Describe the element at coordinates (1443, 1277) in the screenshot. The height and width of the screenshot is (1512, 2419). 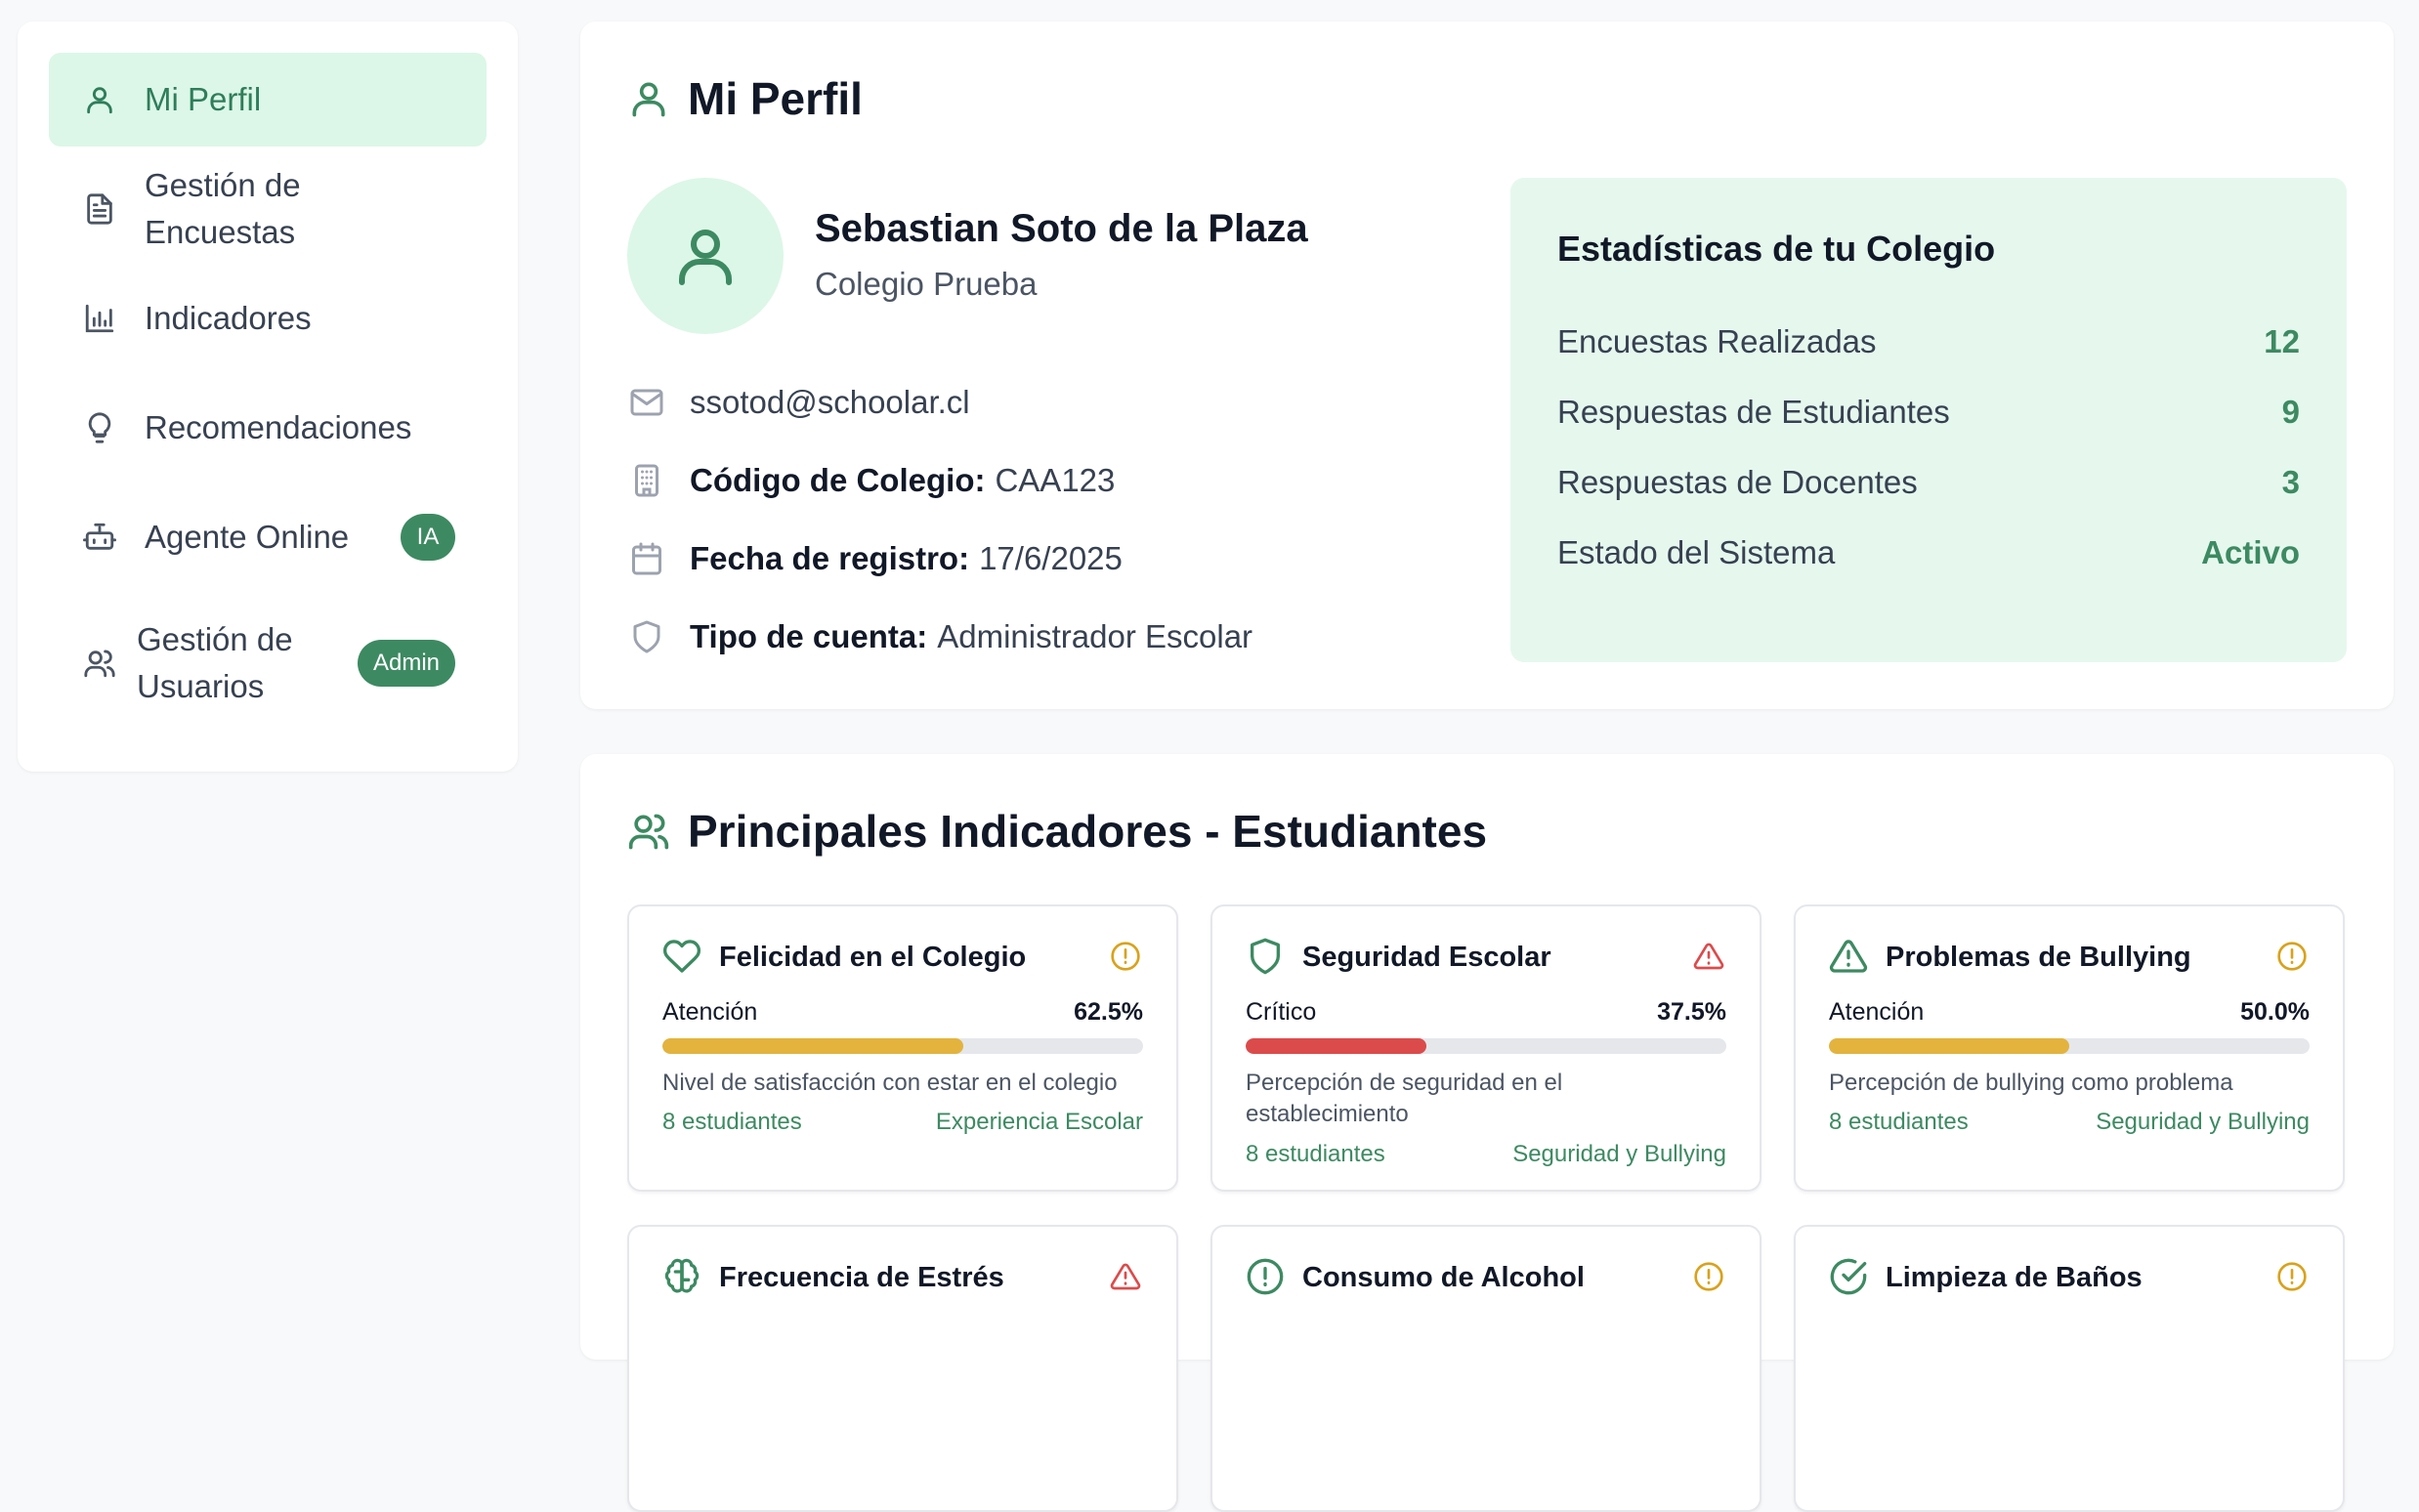
I see `indicator-title: Consumo de Alcohol` at that location.